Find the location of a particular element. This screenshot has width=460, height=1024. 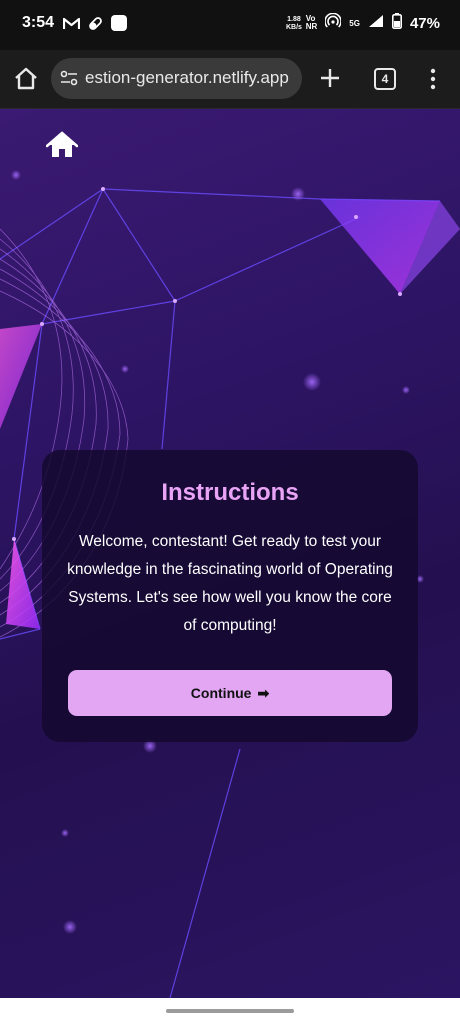

status-system-icons: Vo NR 5G 47% is located at coordinates (372, 22).